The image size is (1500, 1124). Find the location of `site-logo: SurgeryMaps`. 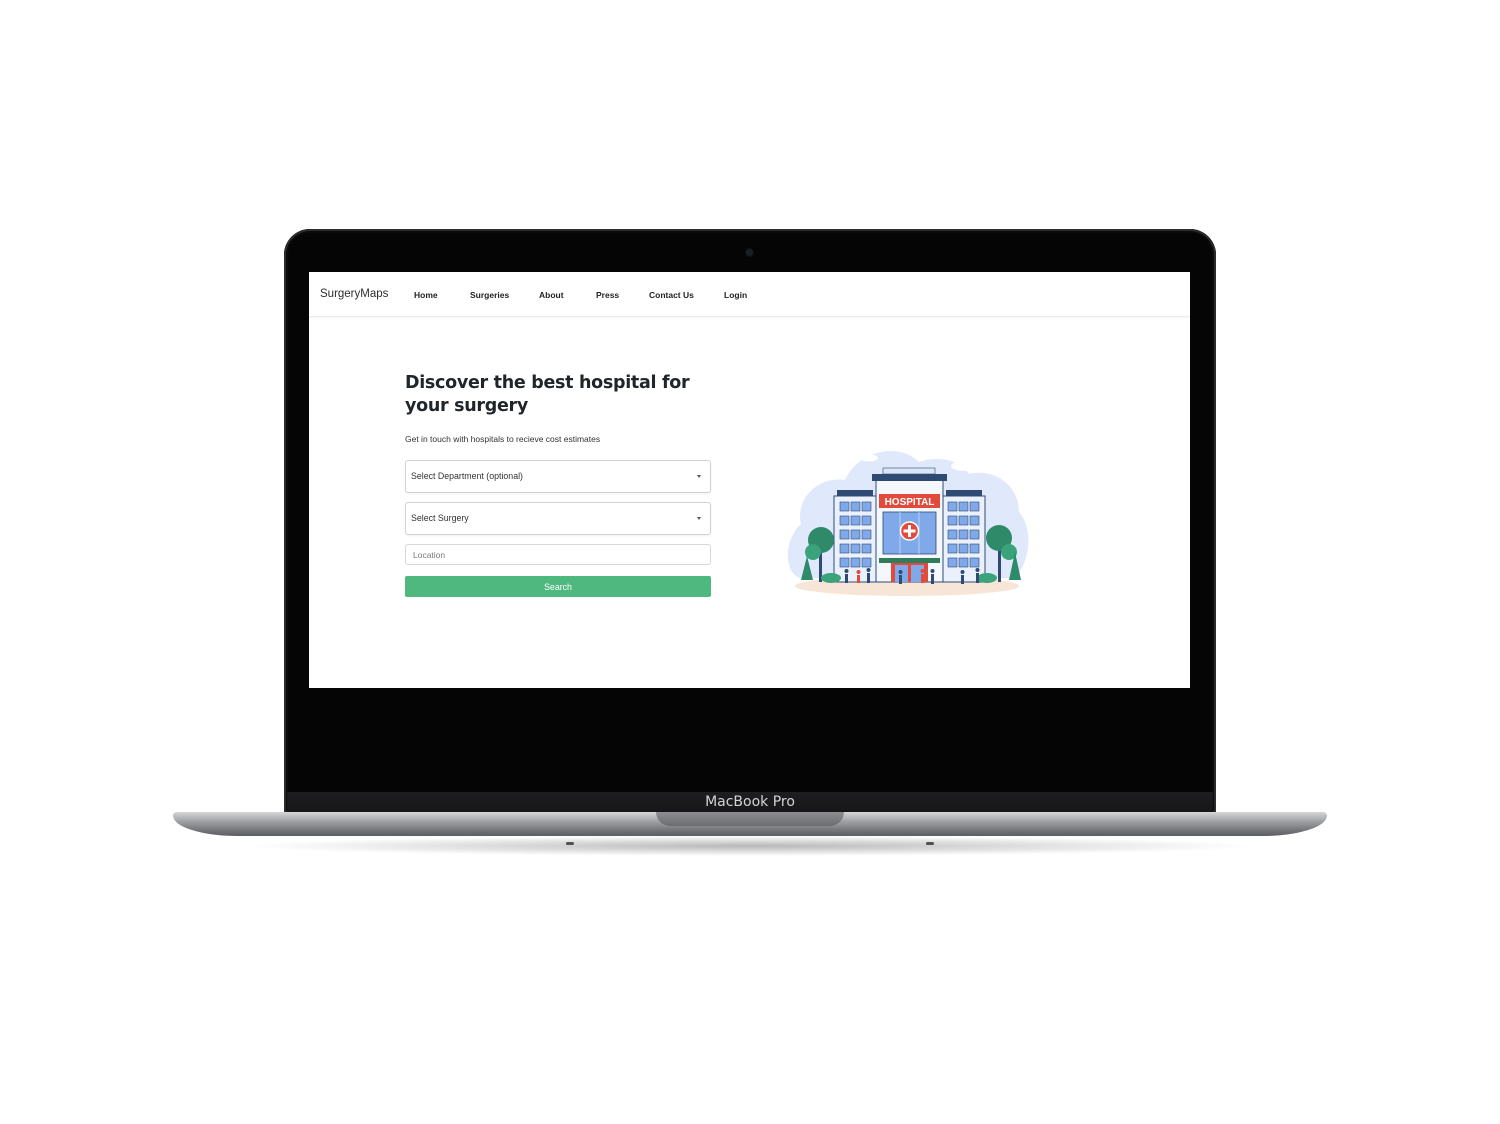

site-logo: SurgeryMaps is located at coordinates (354, 294).